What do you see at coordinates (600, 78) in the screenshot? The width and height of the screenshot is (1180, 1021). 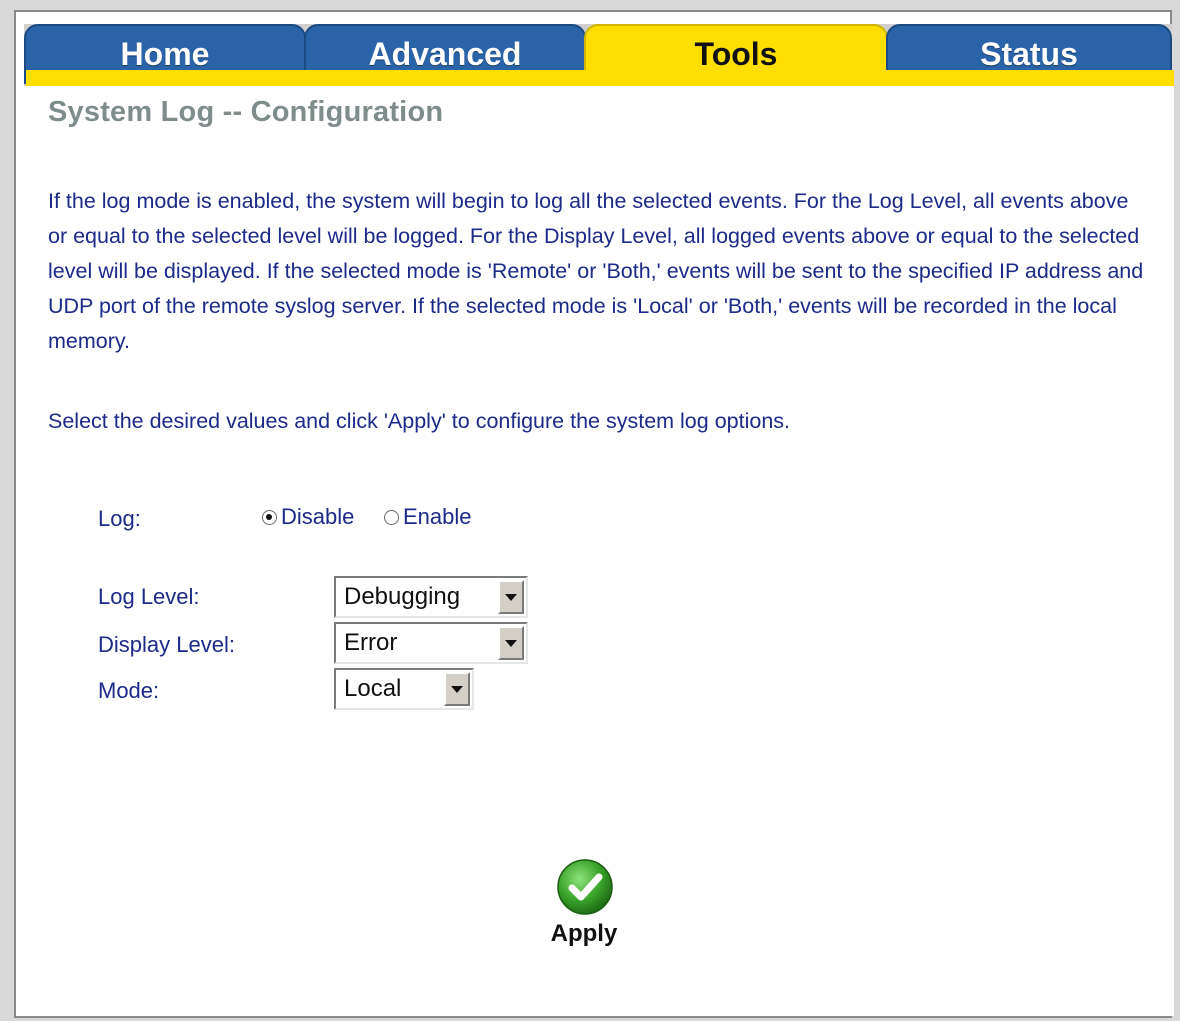 I see `tab-underline` at bounding box center [600, 78].